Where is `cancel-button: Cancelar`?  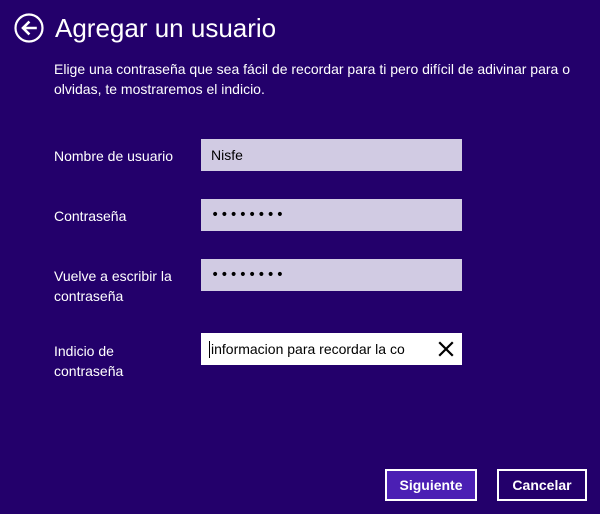 cancel-button: Cancelar is located at coordinates (542, 485).